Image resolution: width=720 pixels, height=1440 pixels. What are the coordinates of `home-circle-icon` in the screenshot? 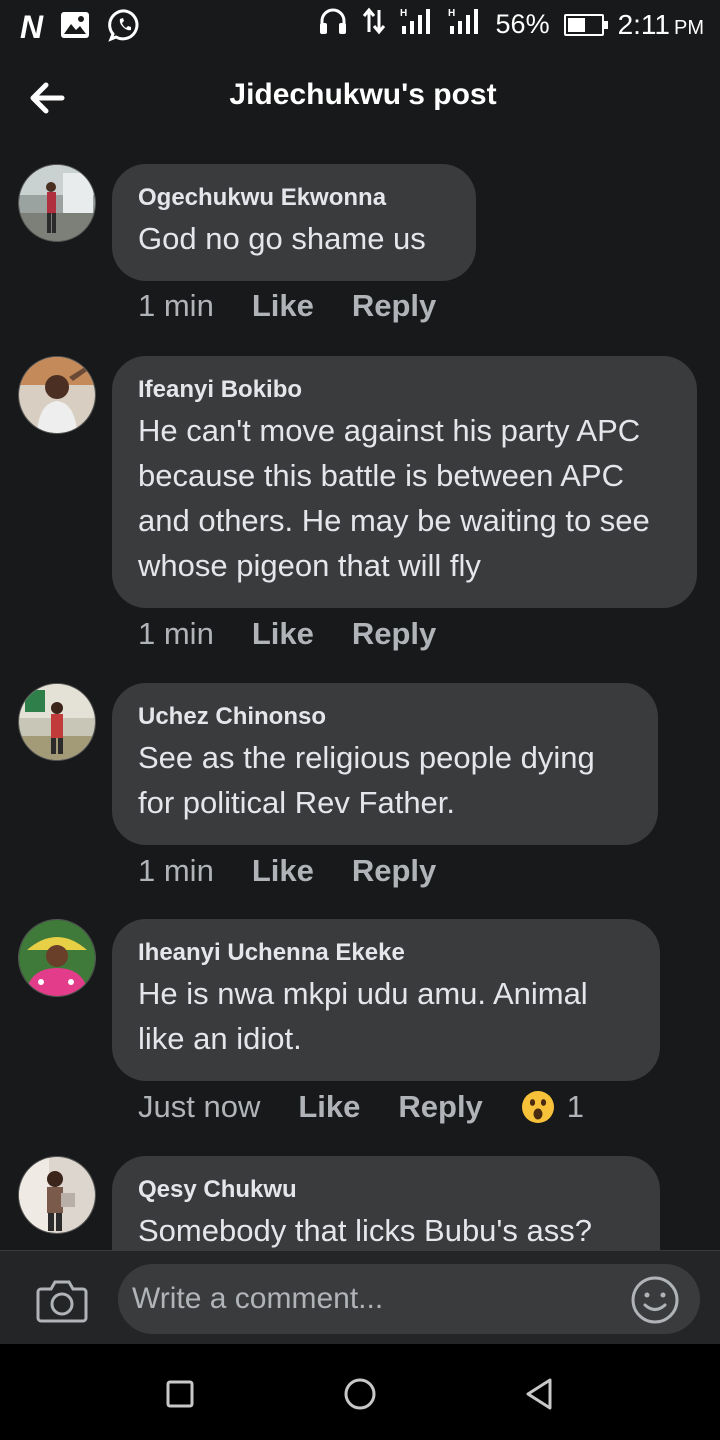 It's located at (360, 1394).